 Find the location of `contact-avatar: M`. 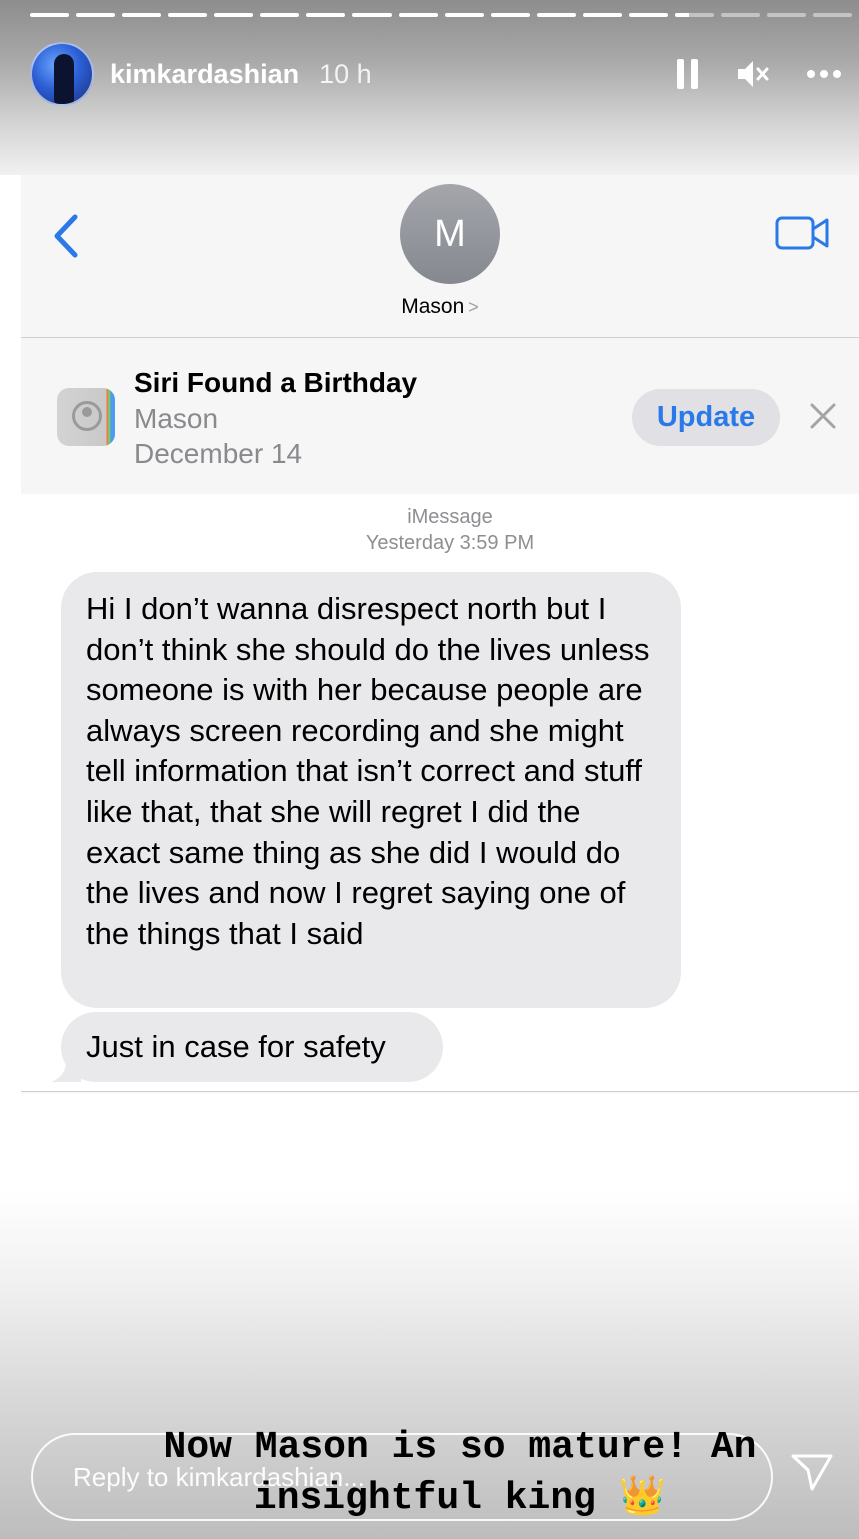

contact-avatar: M is located at coordinates (450, 234).